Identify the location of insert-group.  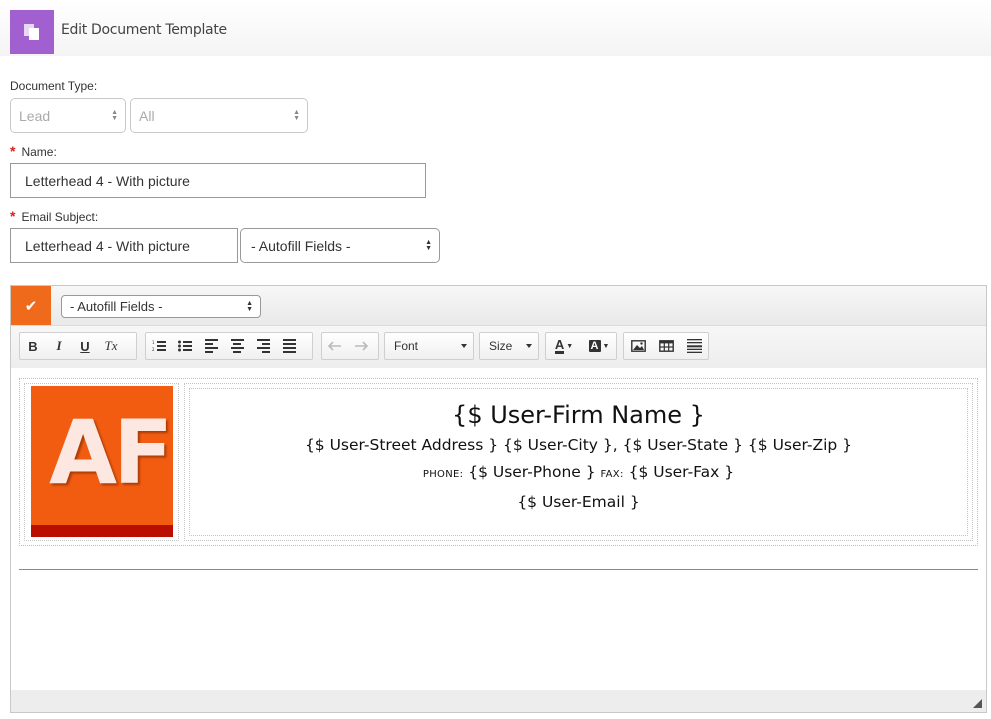
(666, 346).